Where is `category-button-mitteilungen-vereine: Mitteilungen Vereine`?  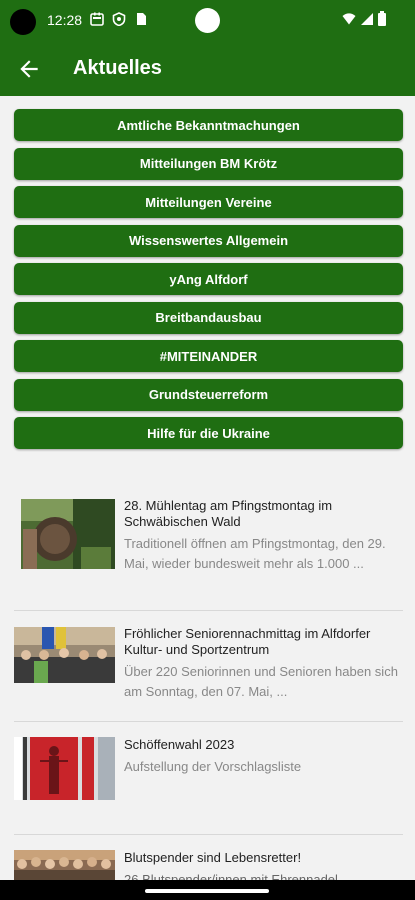 category-button-mitteilungen-vereine: Mitteilungen Vereine is located at coordinates (208, 202).